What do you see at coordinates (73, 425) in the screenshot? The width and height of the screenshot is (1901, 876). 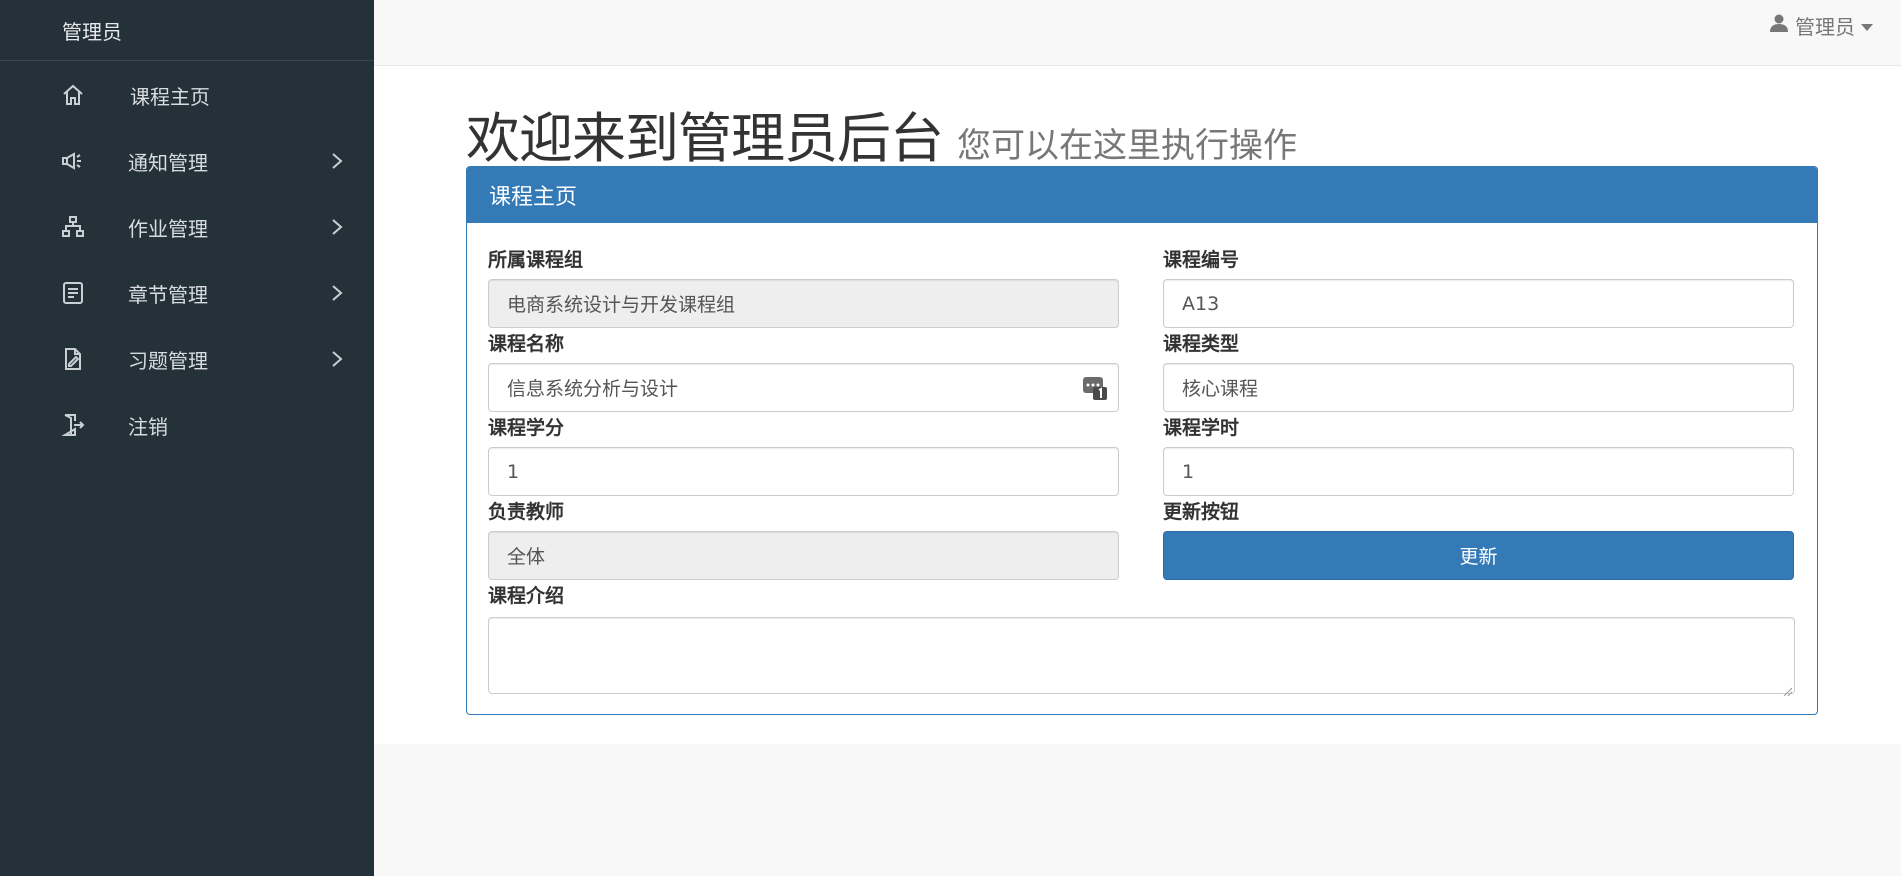 I see `logout-door-icon` at bounding box center [73, 425].